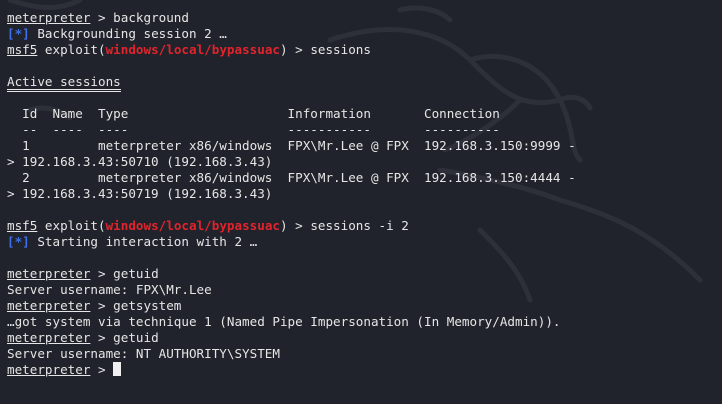 The image size is (722, 404). What do you see at coordinates (143, 353) in the screenshot?
I see `output-line: Server username: NT AUTHORITY\SYSTEM` at bounding box center [143, 353].